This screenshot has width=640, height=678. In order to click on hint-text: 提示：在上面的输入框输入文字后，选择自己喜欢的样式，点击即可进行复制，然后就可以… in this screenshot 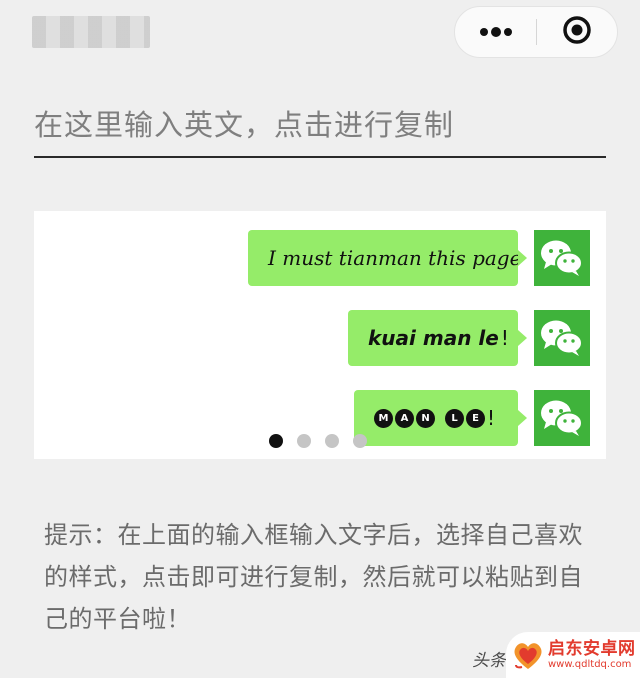, I will do `click(313, 577)`.